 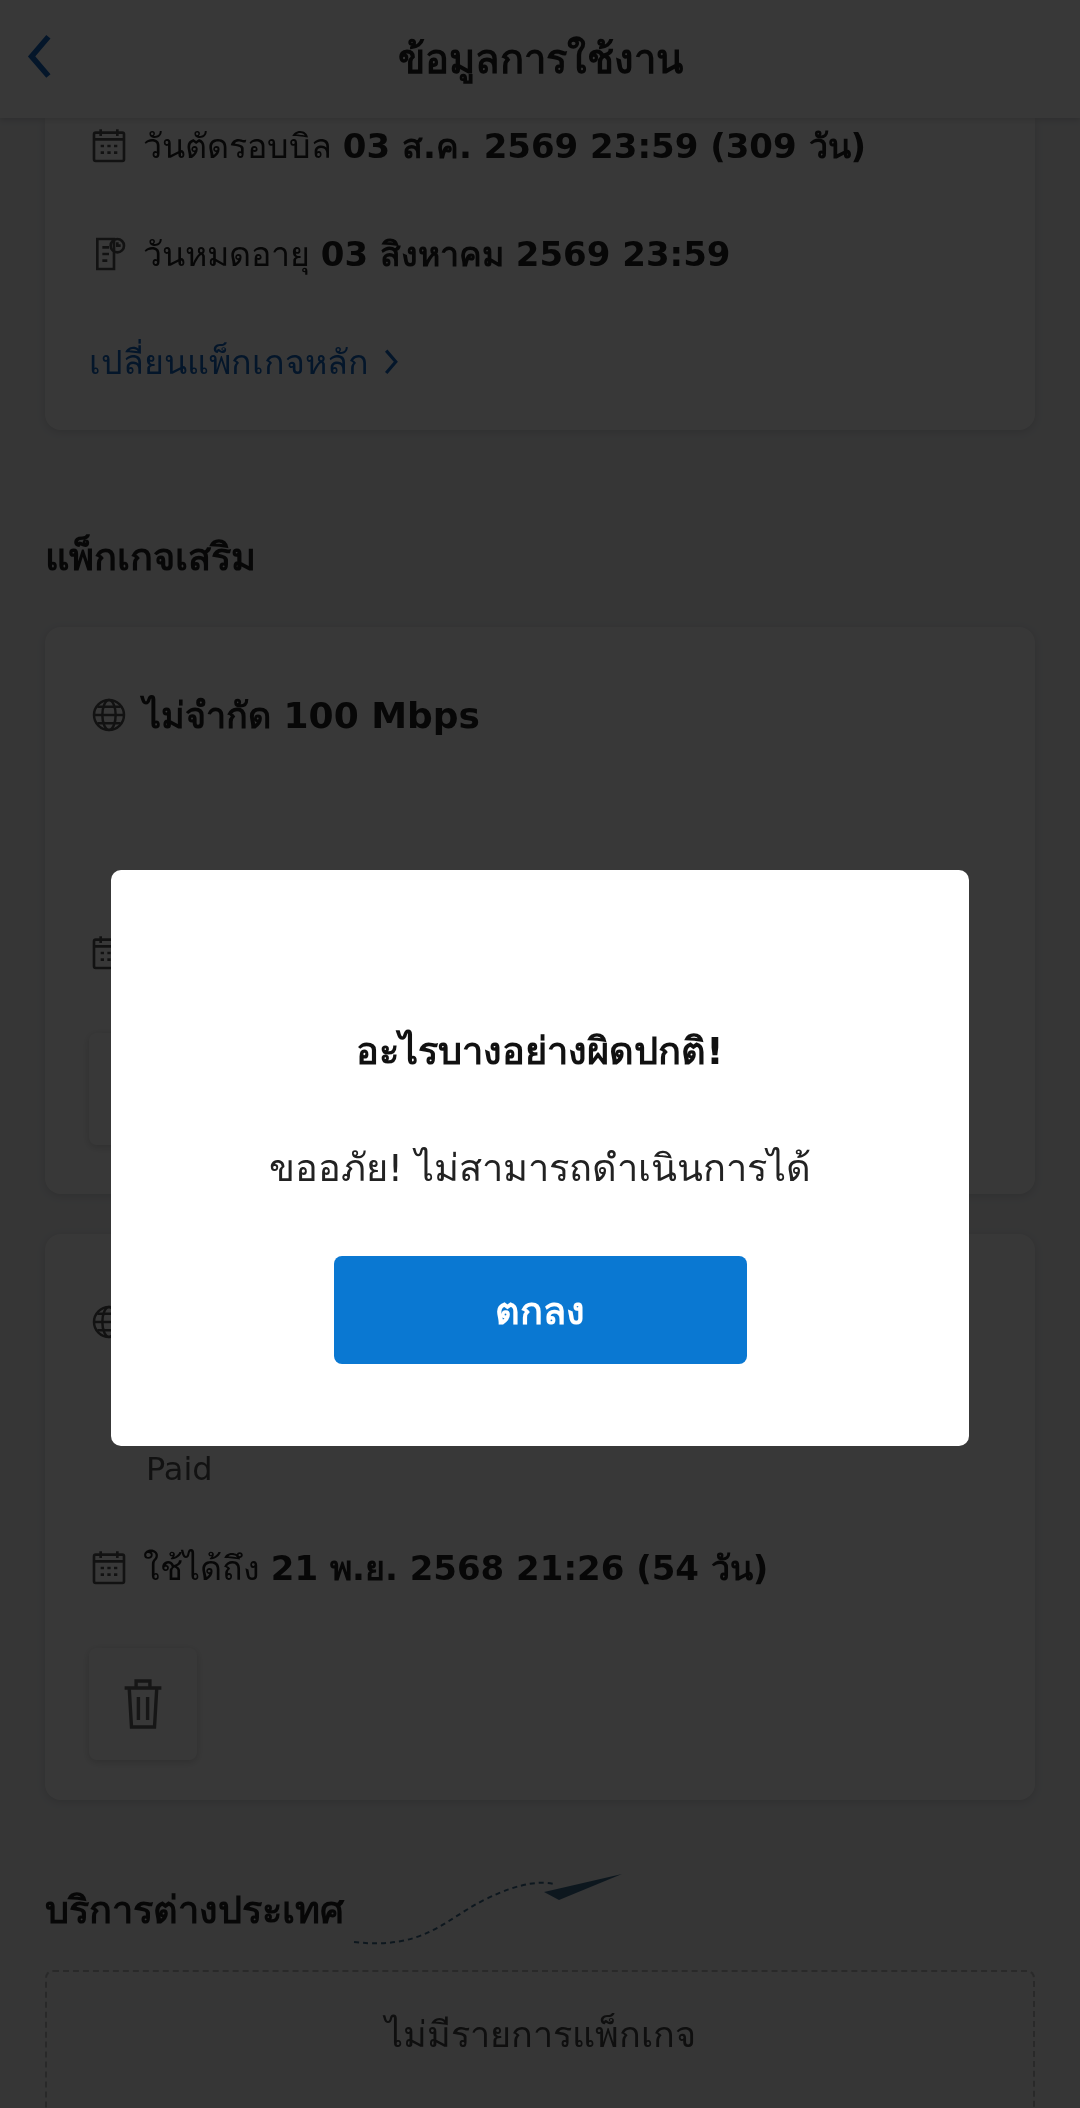 What do you see at coordinates (540, 1051) in the screenshot?
I see `dialog-title: อะไรบางอย่างผิดปกติ!` at bounding box center [540, 1051].